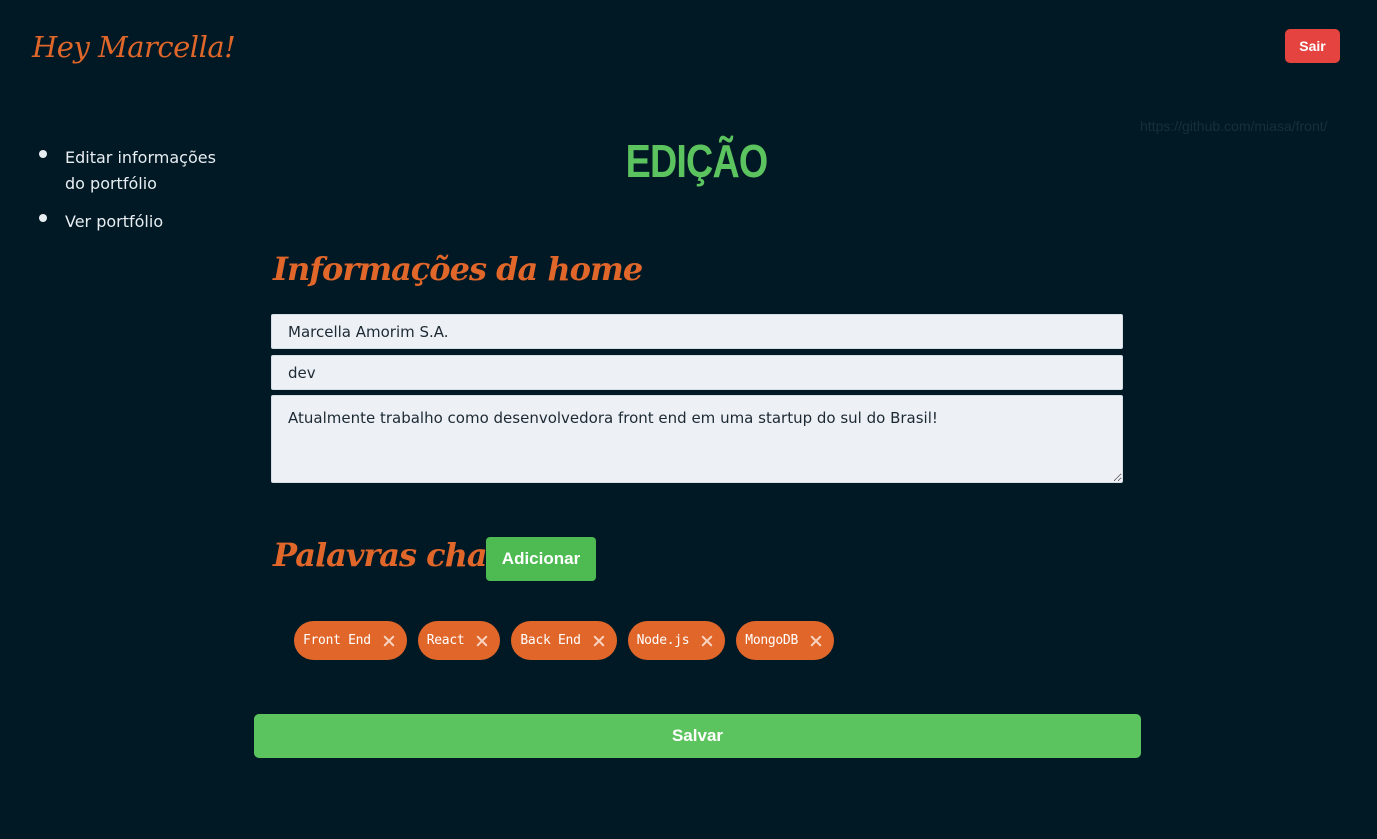 The width and height of the screenshot is (1377, 839). What do you see at coordinates (445, 640) in the screenshot?
I see `keyword-tag-label: React` at bounding box center [445, 640].